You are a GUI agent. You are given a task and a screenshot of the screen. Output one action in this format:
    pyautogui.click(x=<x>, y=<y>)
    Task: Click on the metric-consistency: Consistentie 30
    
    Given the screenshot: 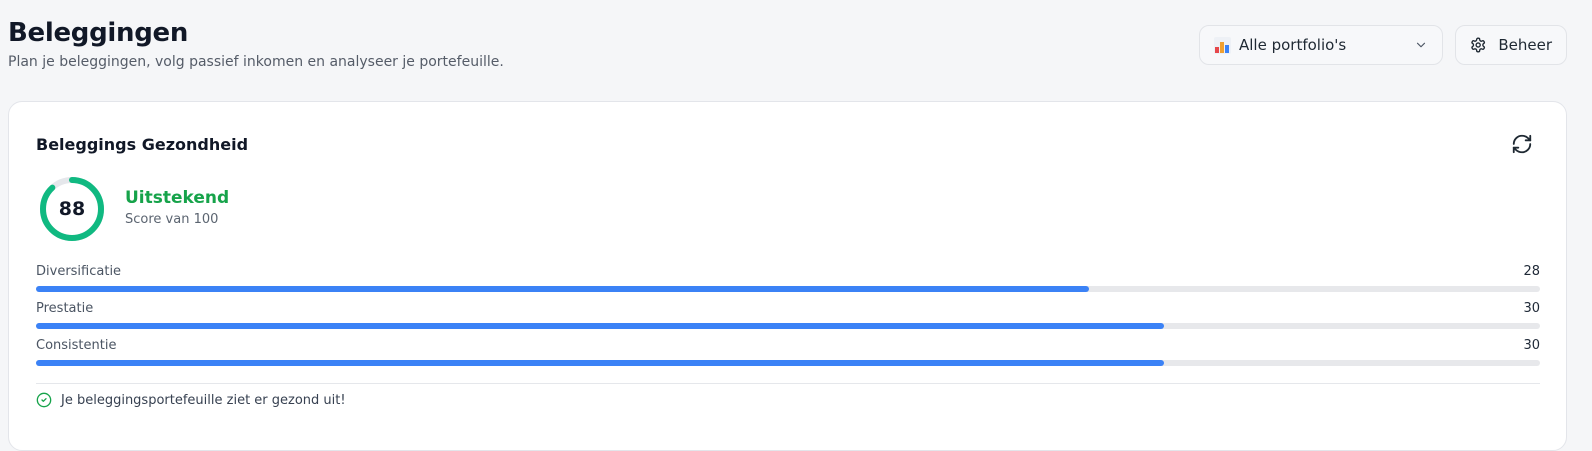 What is the action you would take?
    pyautogui.click(x=788, y=351)
    